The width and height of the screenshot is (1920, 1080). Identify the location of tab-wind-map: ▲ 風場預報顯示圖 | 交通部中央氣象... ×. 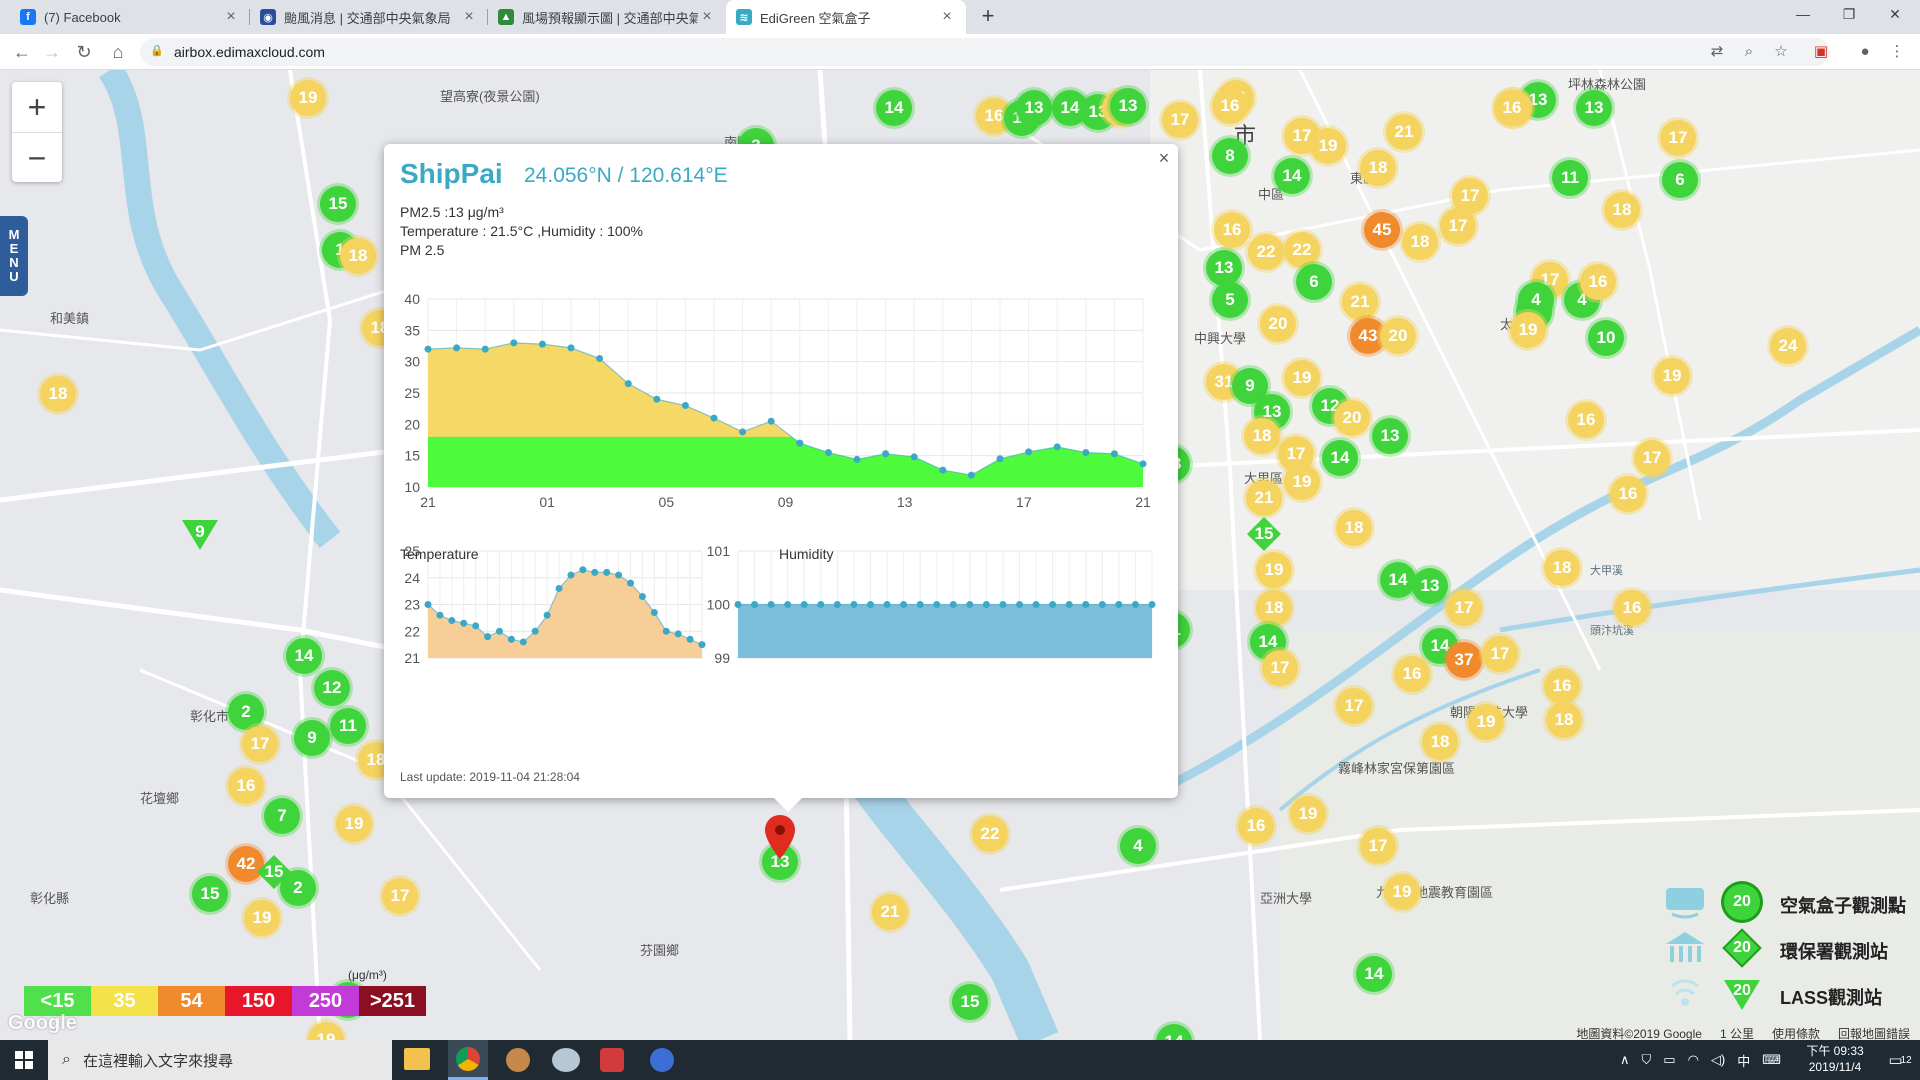
(607, 17).